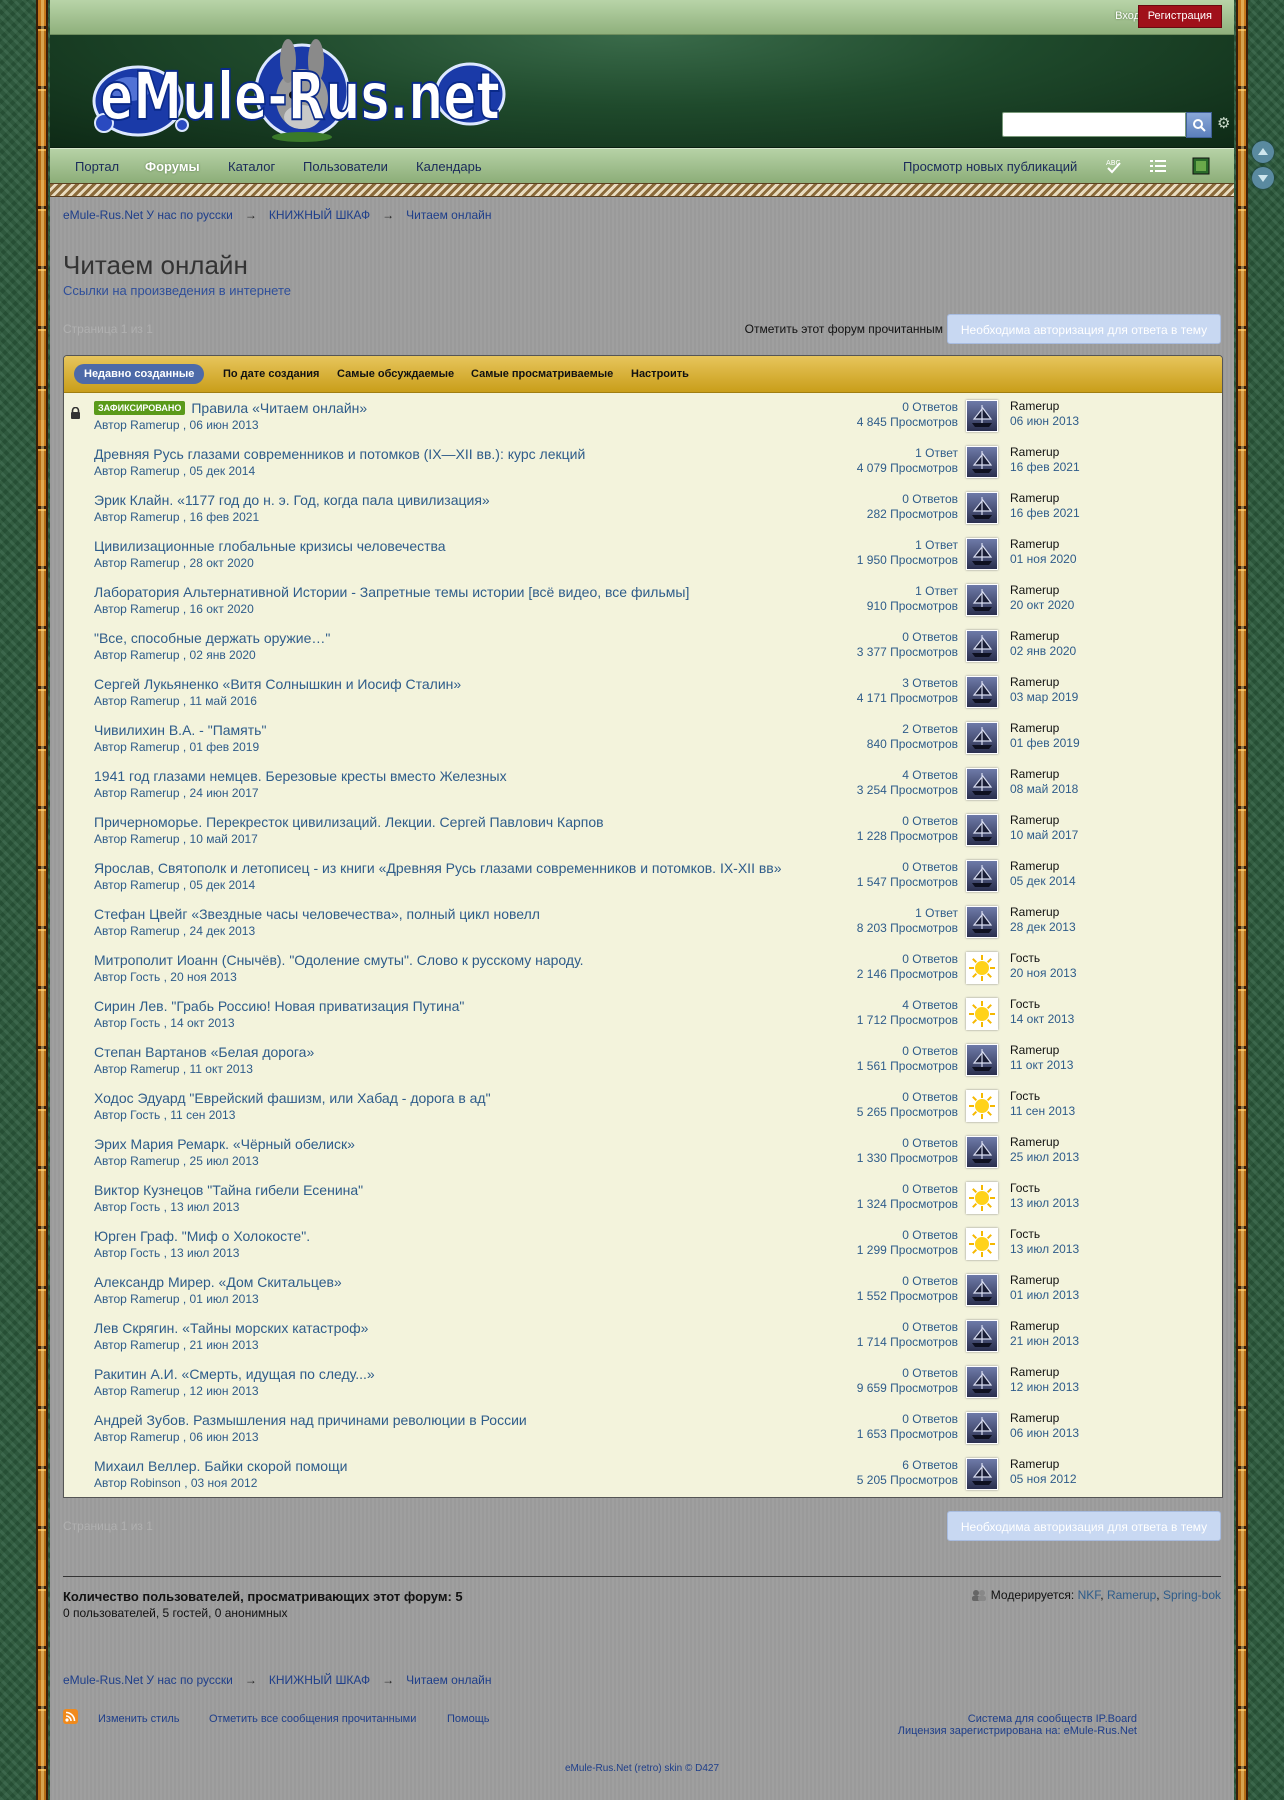  Describe the element at coordinates (204, 1052) in the screenshot. I see `topic-title-link: Степан Вартанов «Белая дорога»` at that location.